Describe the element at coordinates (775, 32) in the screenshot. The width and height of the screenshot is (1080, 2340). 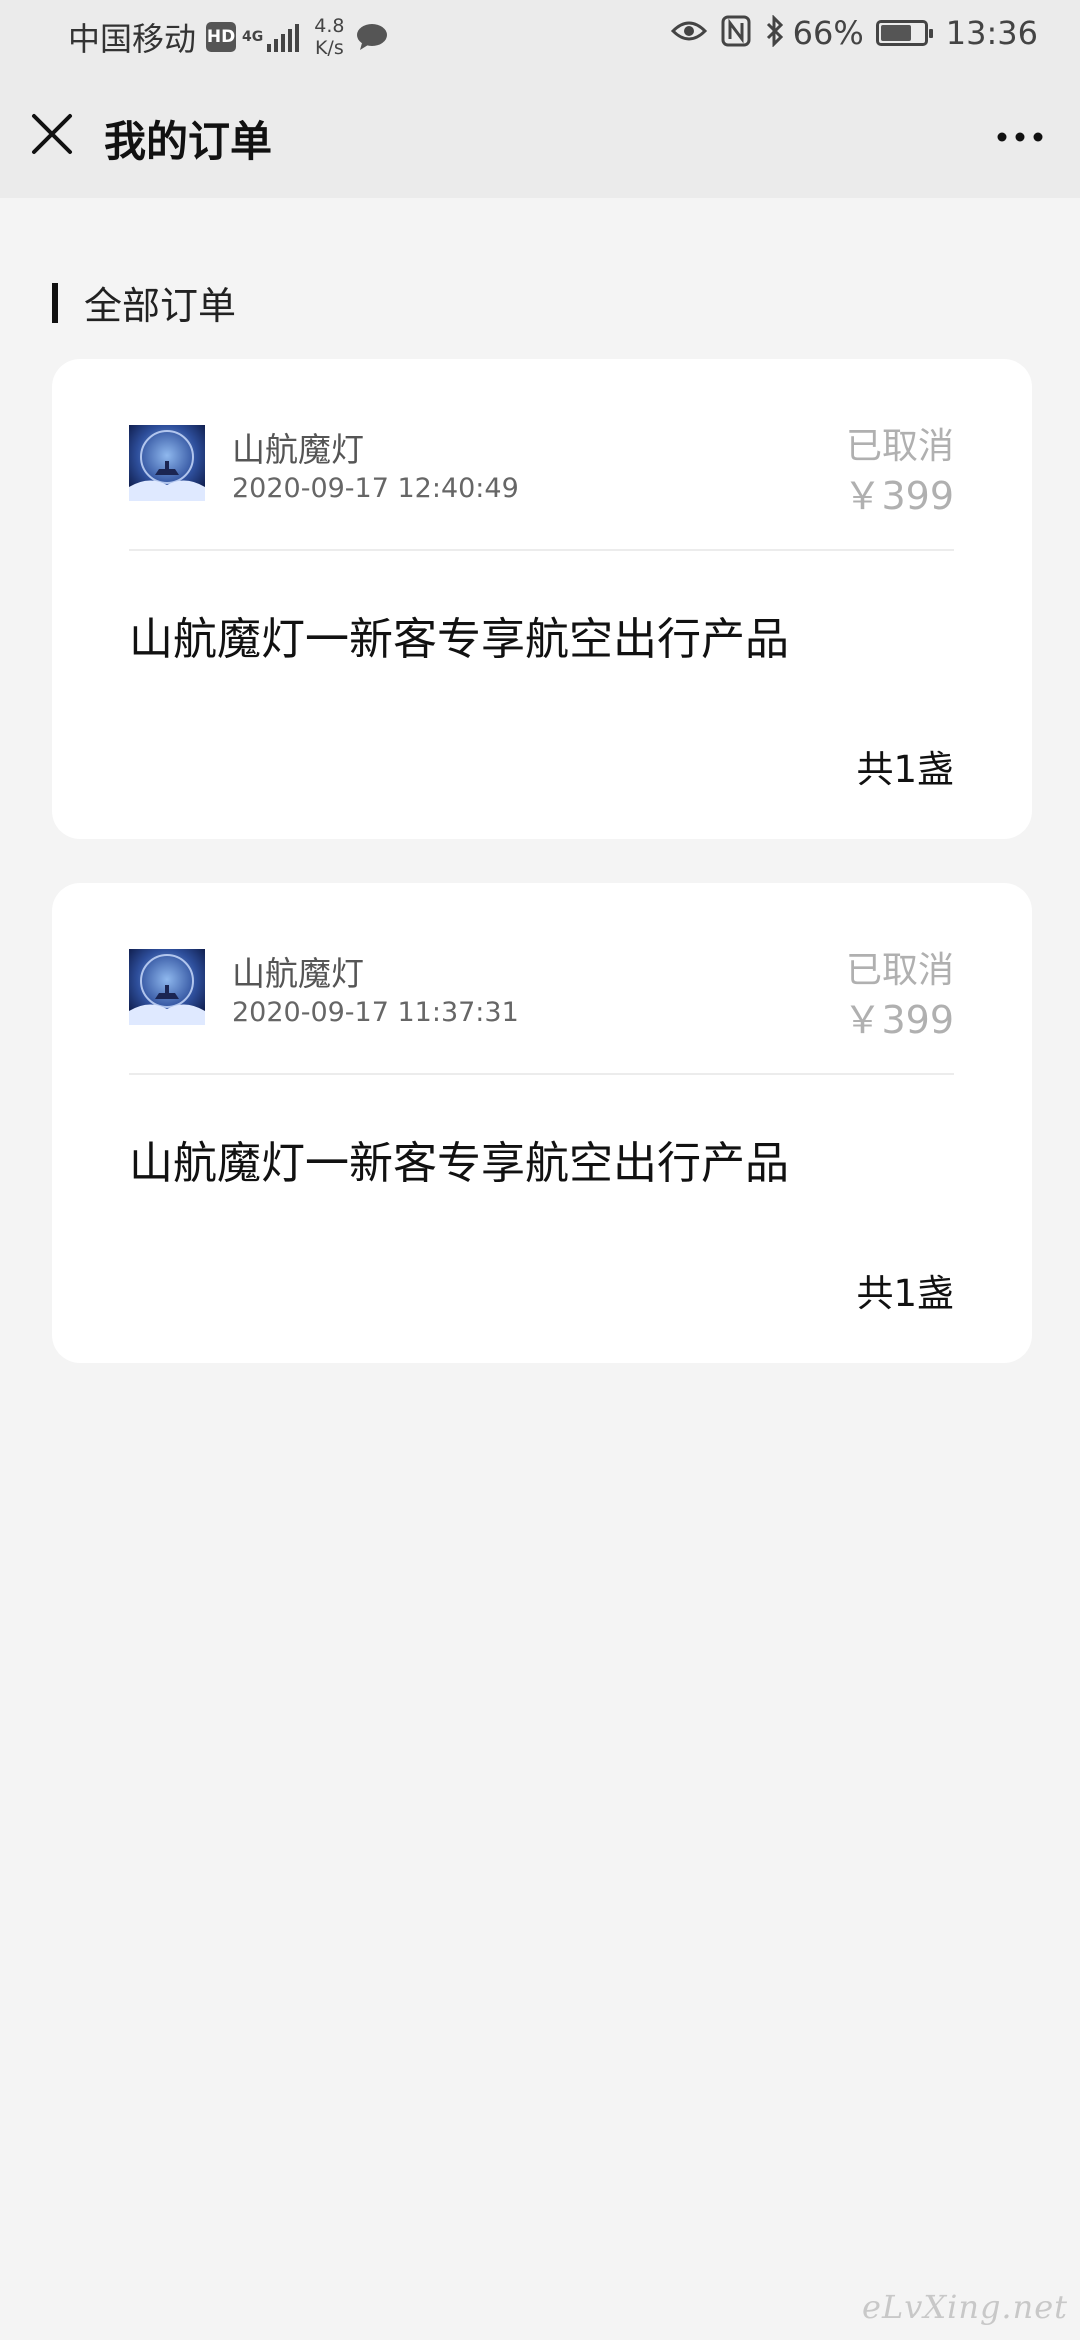
I see `bluetooth-icon` at that location.